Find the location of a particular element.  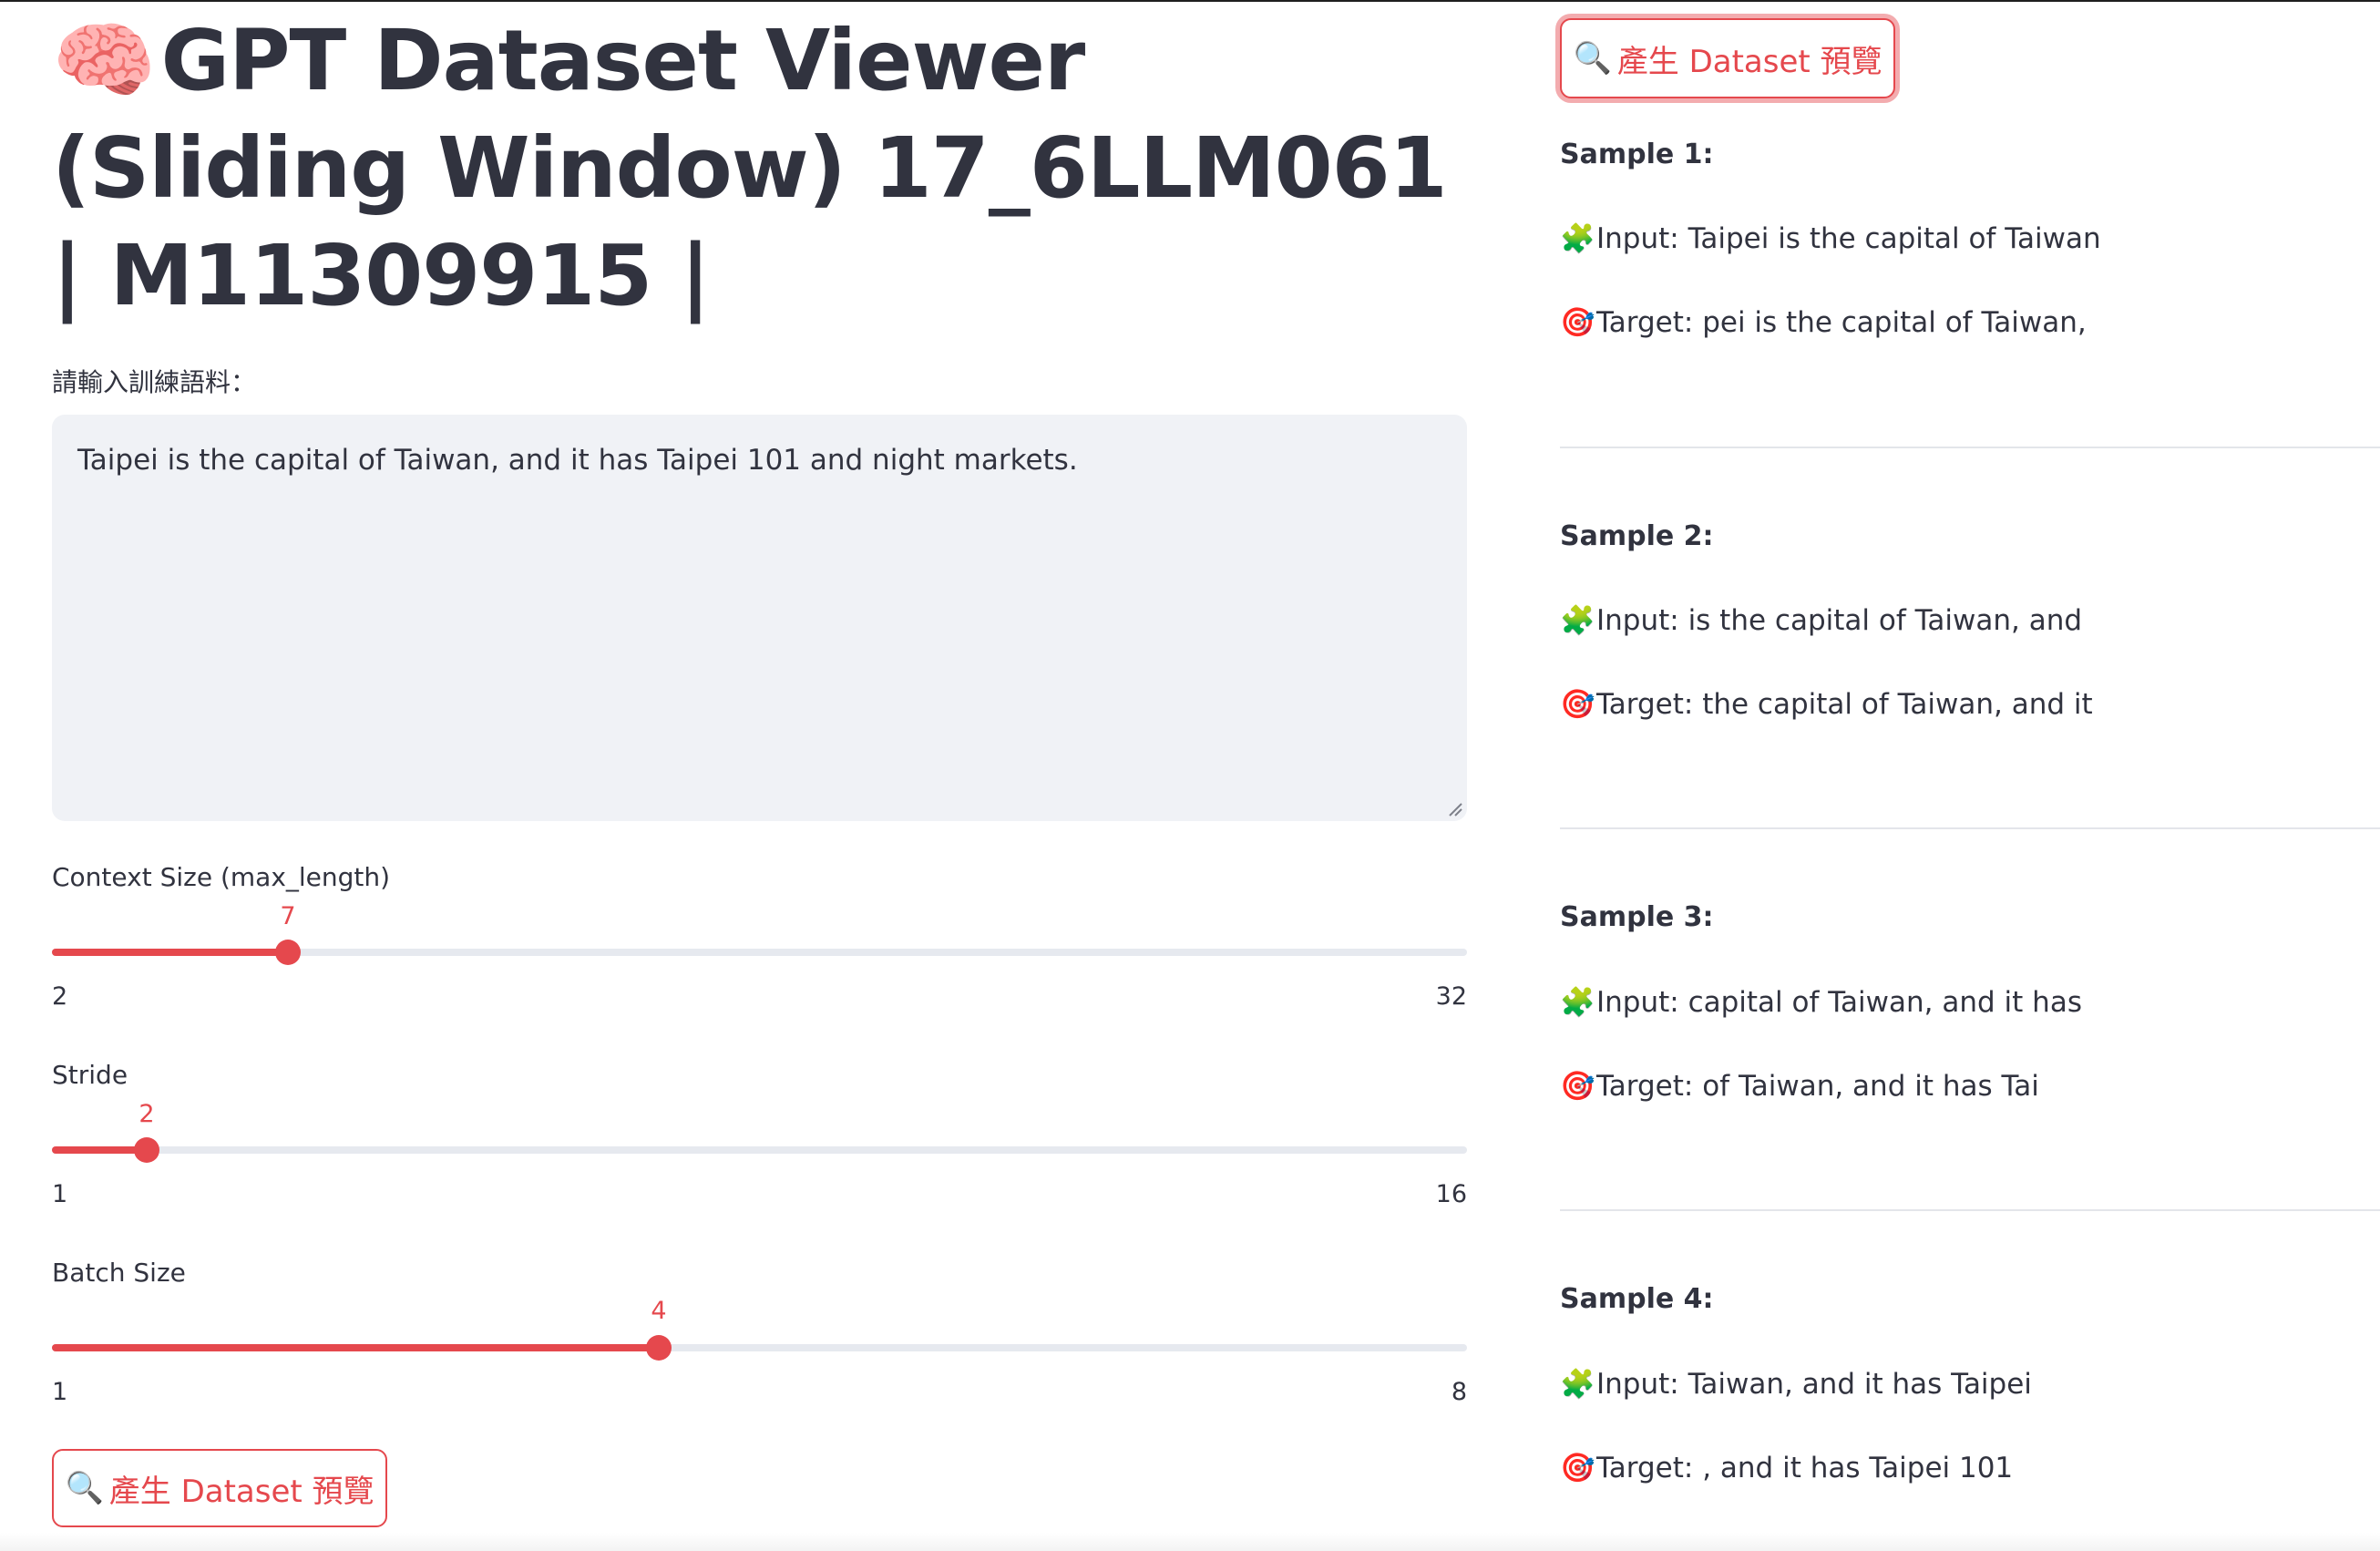

slider-track is located at coordinates (760, 1150).